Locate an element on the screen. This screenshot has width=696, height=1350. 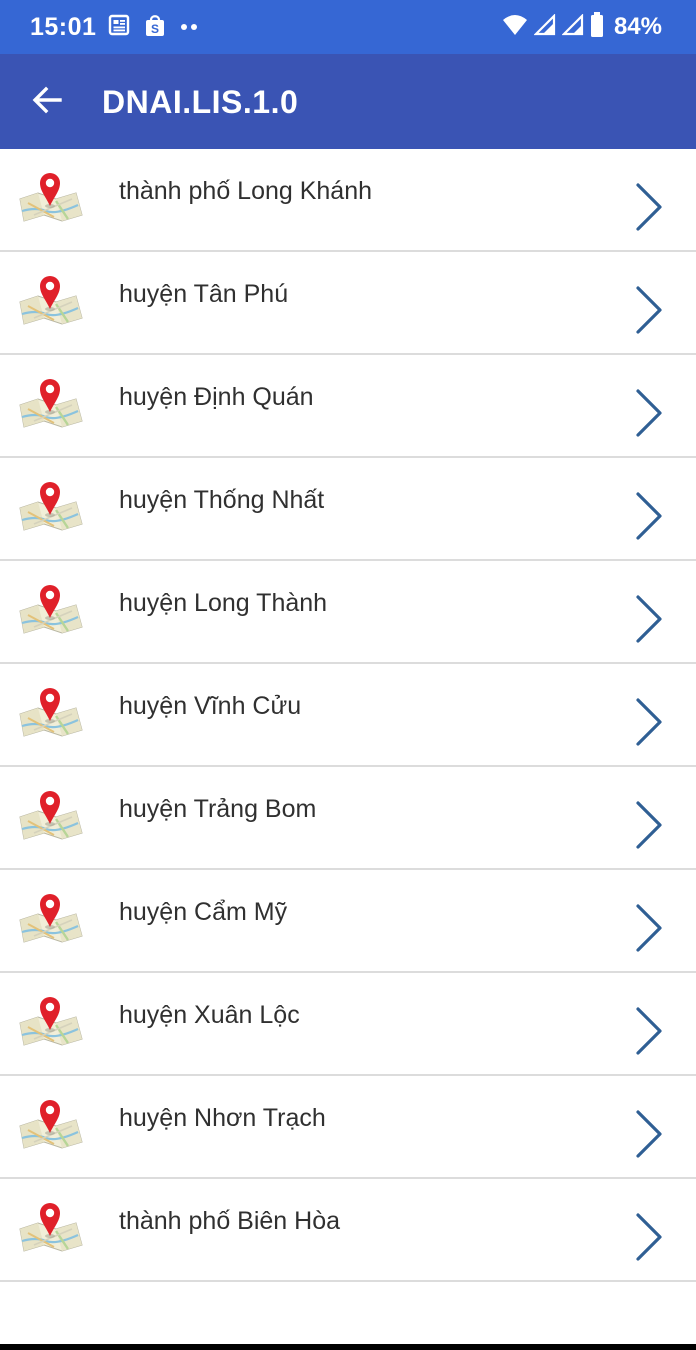
list-item-label: thành phố Biên Hòa is located at coordinates (230, 1221).